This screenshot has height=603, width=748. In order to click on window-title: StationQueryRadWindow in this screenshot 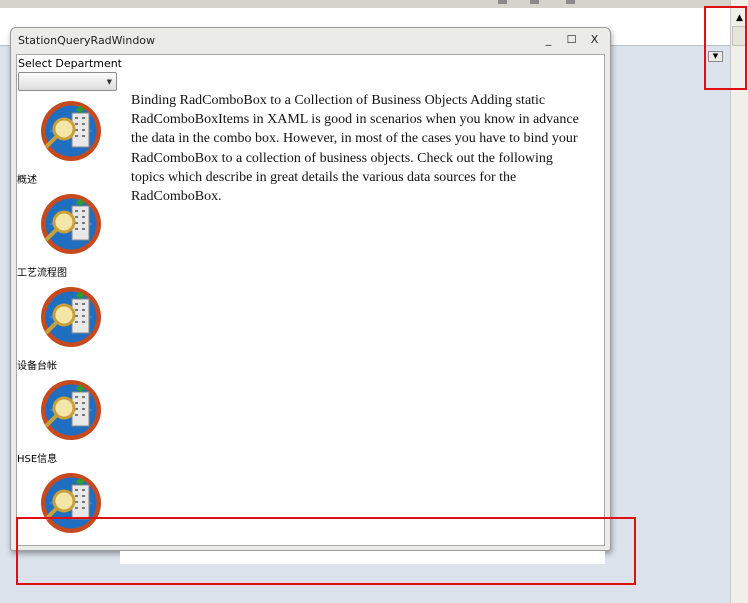, I will do `click(87, 40)`.